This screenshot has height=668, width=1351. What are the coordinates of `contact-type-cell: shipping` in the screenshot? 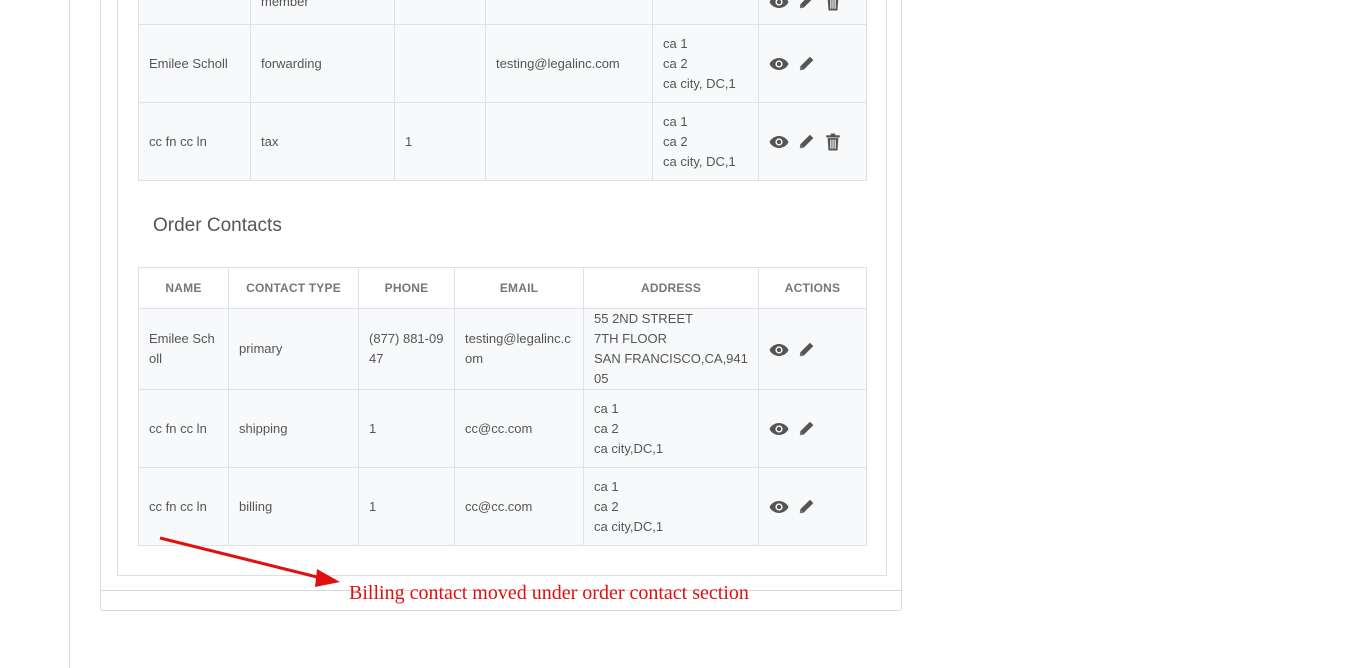 It's located at (293, 428).